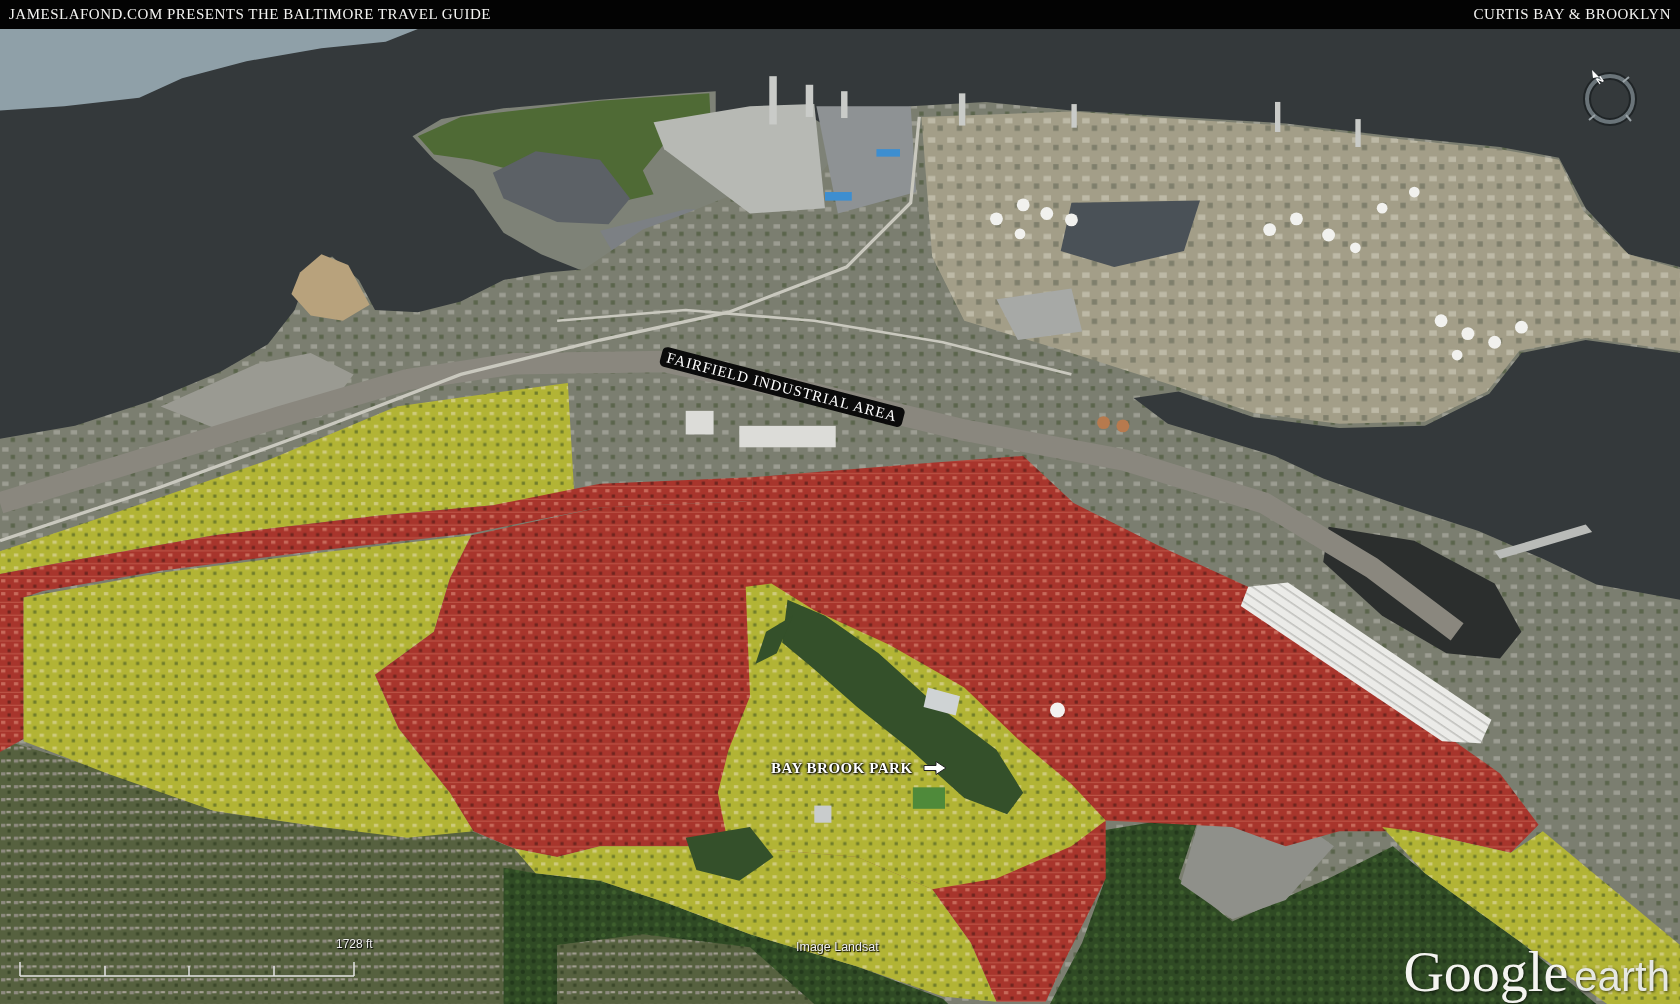 This screenshot has height=1004, width=1680. I want to click on location-title: CURTIS BAY & BROOKLYN, so click(1572, 14).